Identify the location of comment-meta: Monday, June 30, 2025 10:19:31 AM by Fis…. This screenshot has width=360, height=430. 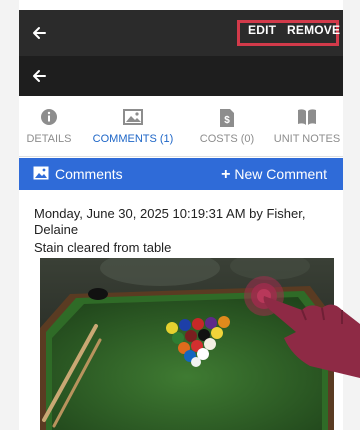
(170, 221).